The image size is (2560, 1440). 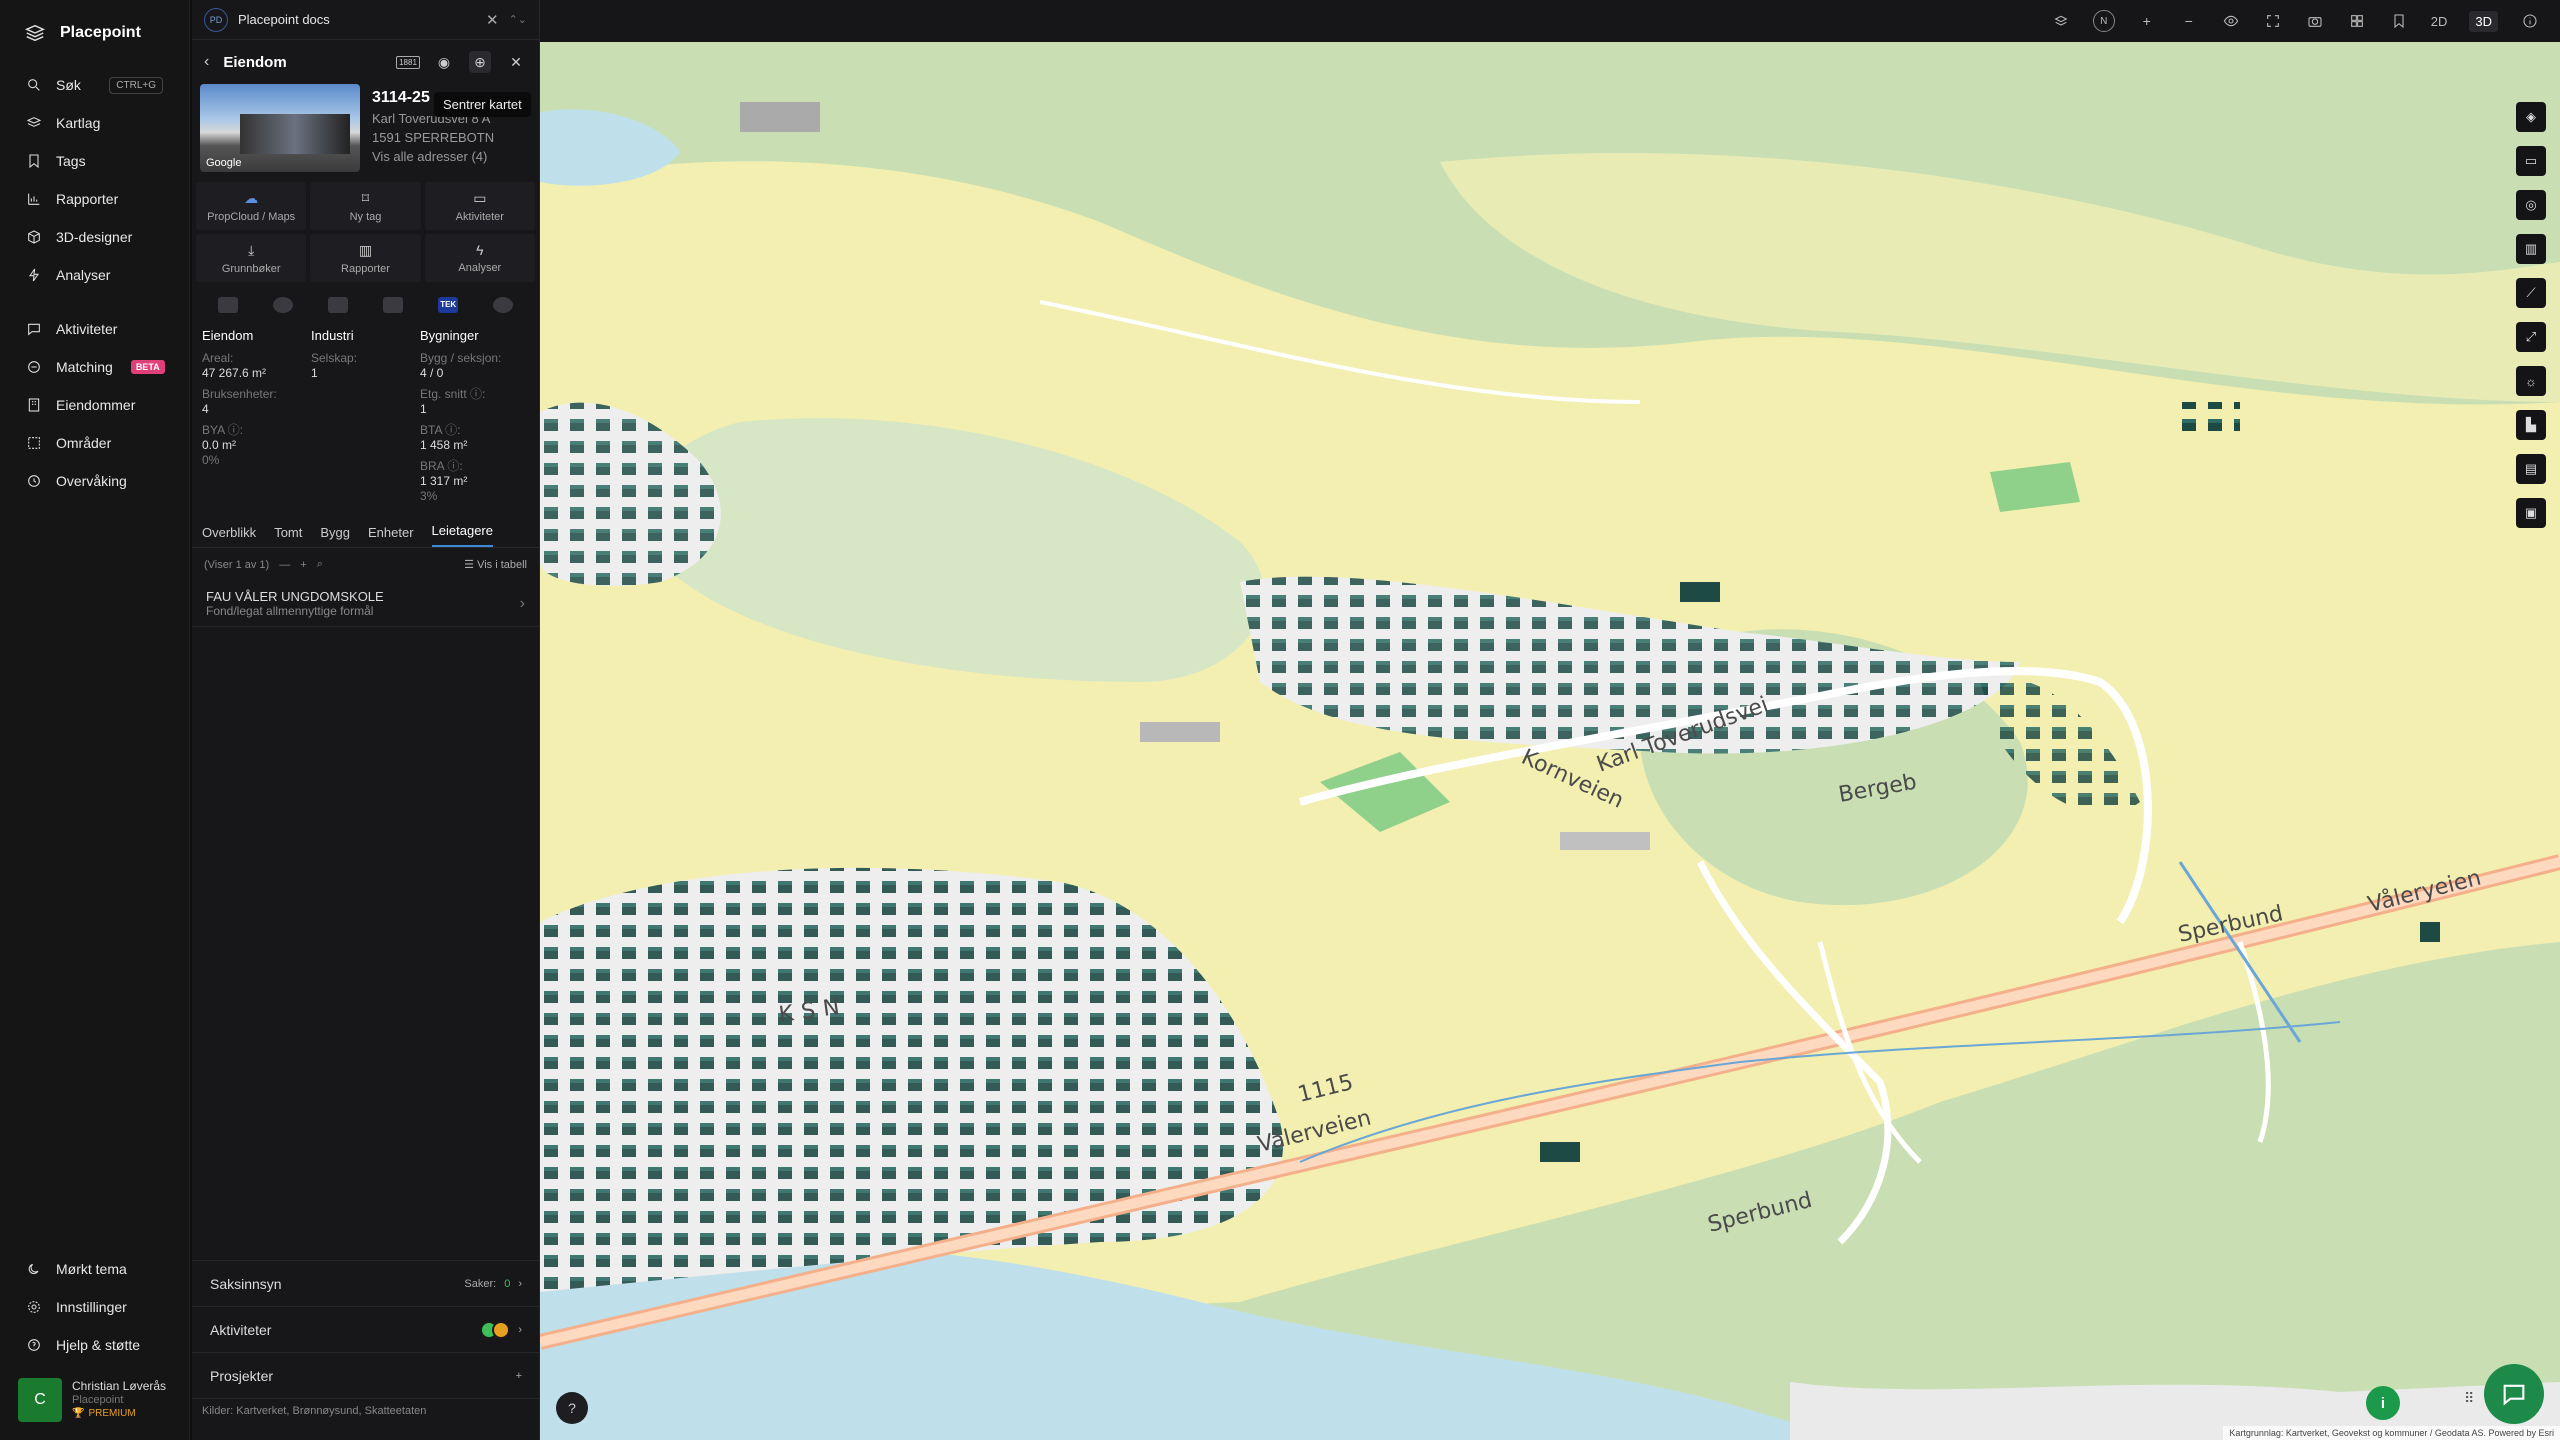 What do you see at coordinates (2189, 21) in the screenshot?
I see `zoom-out-icon: −` at bounding box center [2189, 21].